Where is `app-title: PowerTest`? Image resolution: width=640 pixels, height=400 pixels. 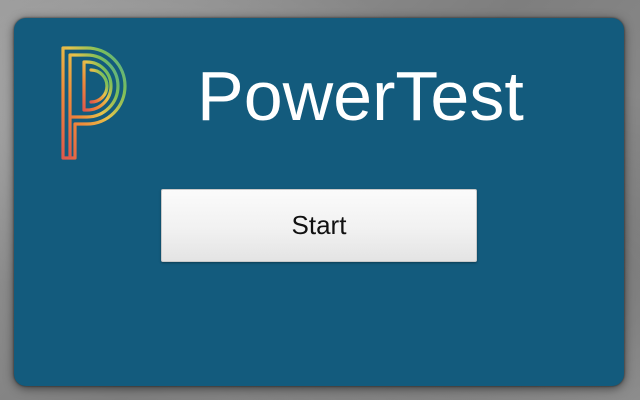
app-title: PowerTest is located at coordinates (360, 96).